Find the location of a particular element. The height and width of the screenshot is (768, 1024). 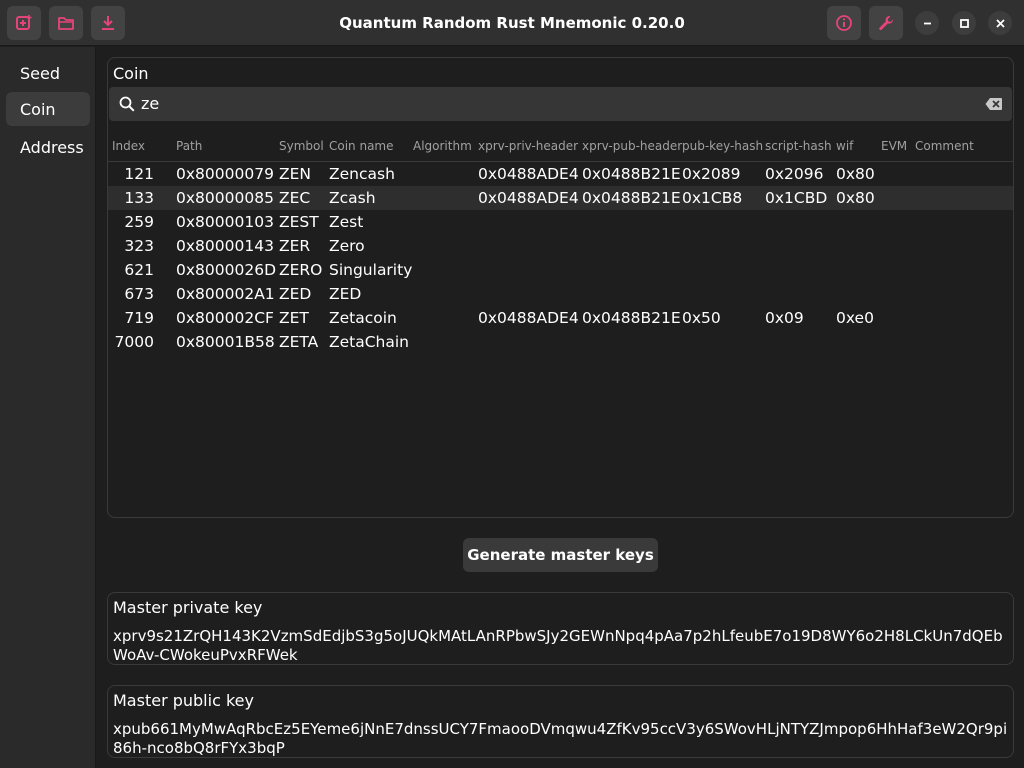

new-icon is located at coordinates (24, 22).